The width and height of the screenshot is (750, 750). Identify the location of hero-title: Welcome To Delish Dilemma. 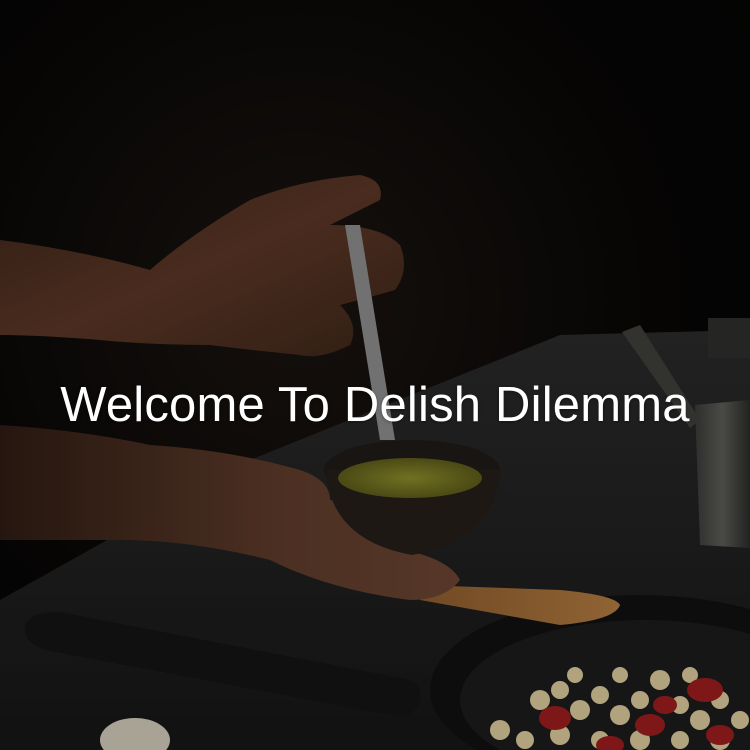
(375, 404).